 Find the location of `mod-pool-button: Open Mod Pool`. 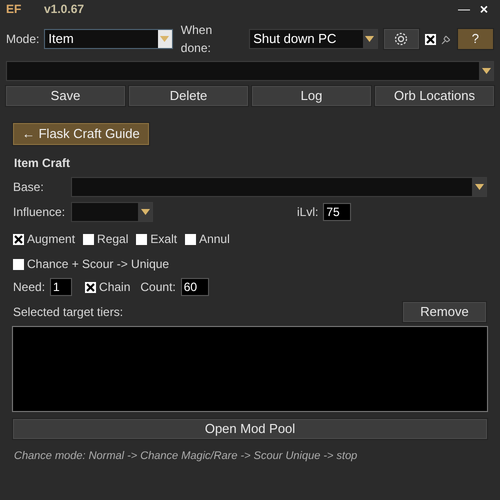

mod-pool-button: Open Mod Pool is located at coordinates (250, 429).